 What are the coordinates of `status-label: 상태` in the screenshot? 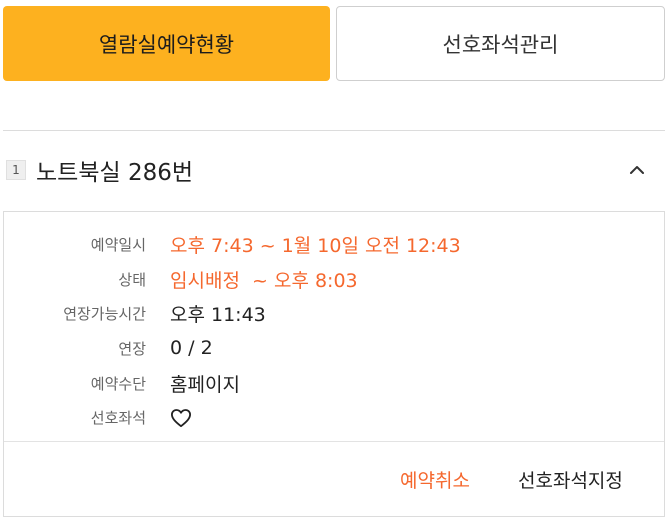 It's located at (132, 279).